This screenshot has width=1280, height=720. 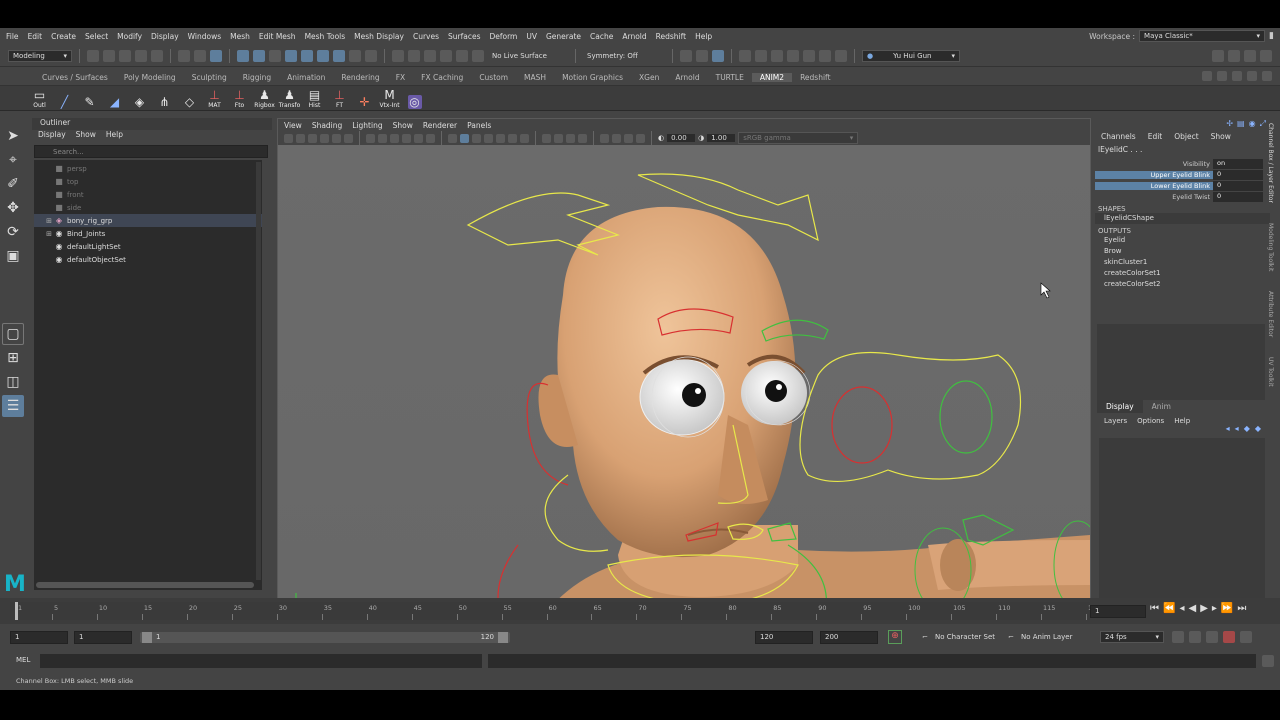 I want to click on menu-select: Select, so click(x=96, y=36).